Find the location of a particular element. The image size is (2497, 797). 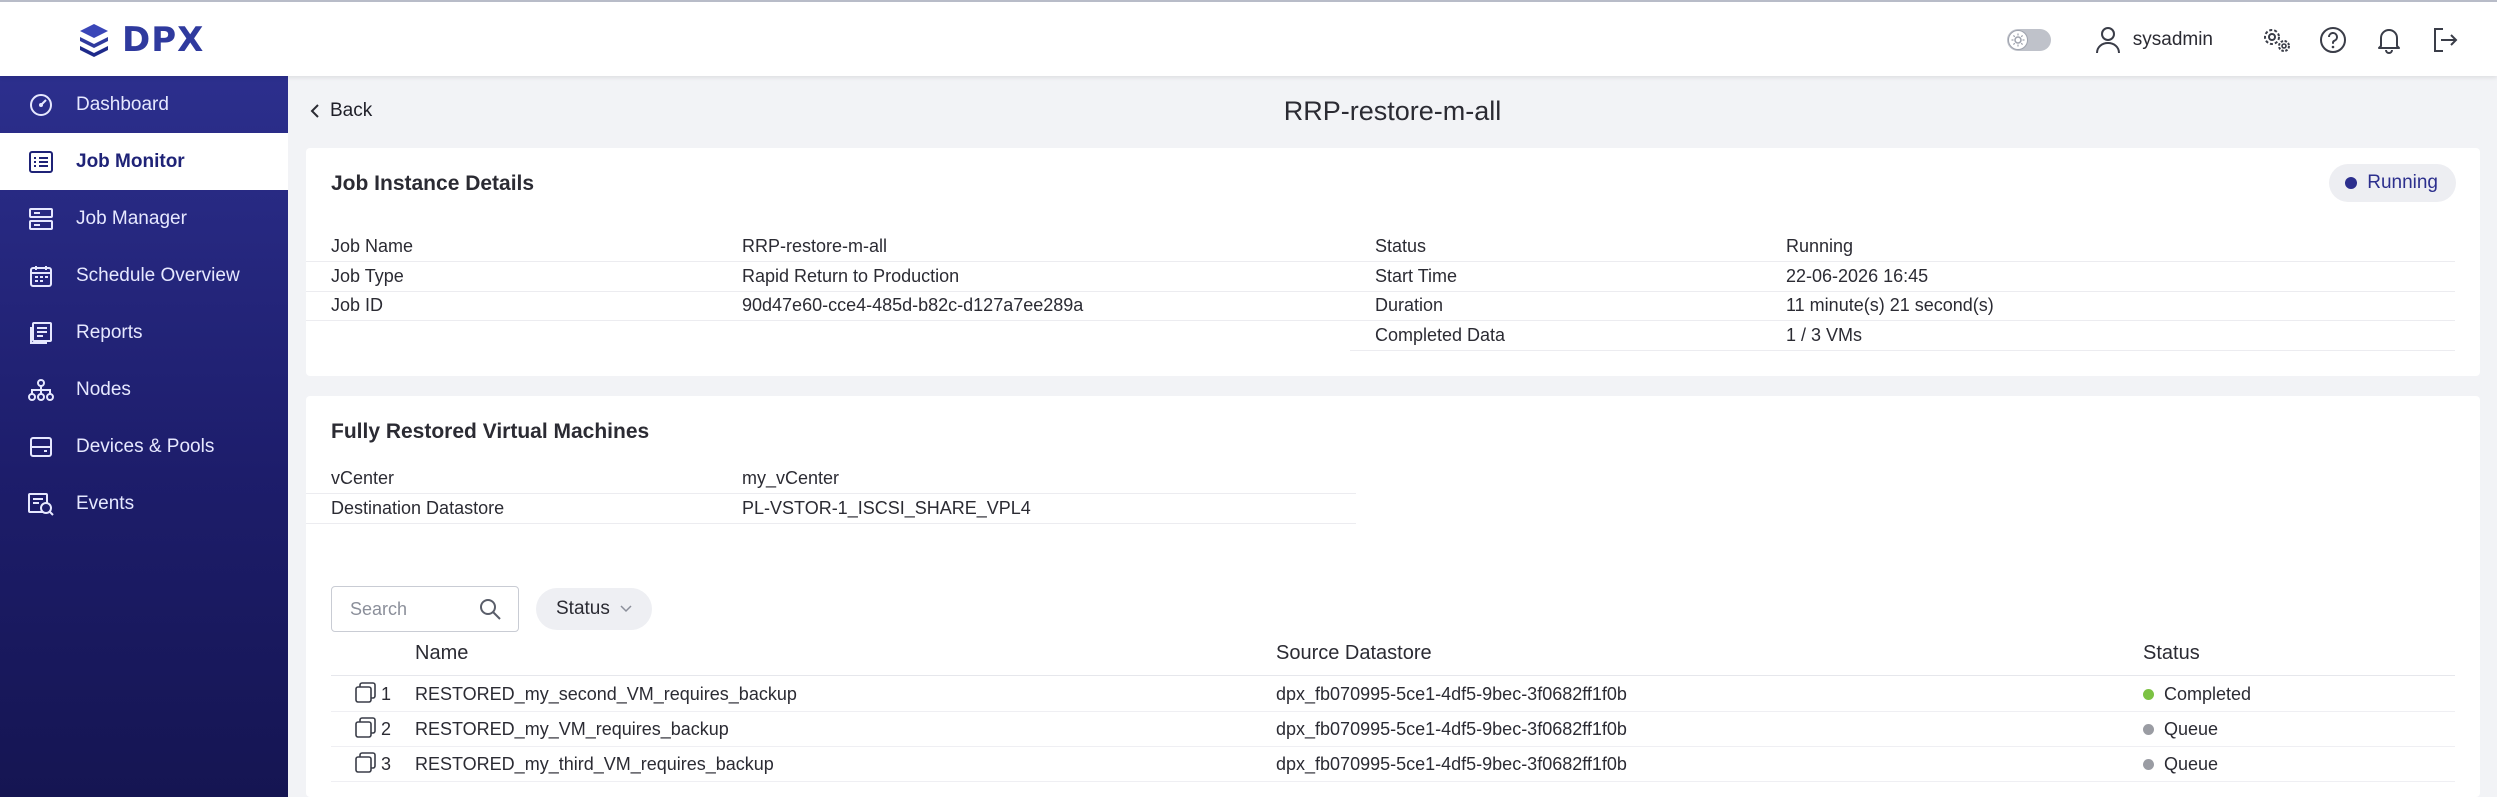

settings-button is located at coordinates (2277, 40).